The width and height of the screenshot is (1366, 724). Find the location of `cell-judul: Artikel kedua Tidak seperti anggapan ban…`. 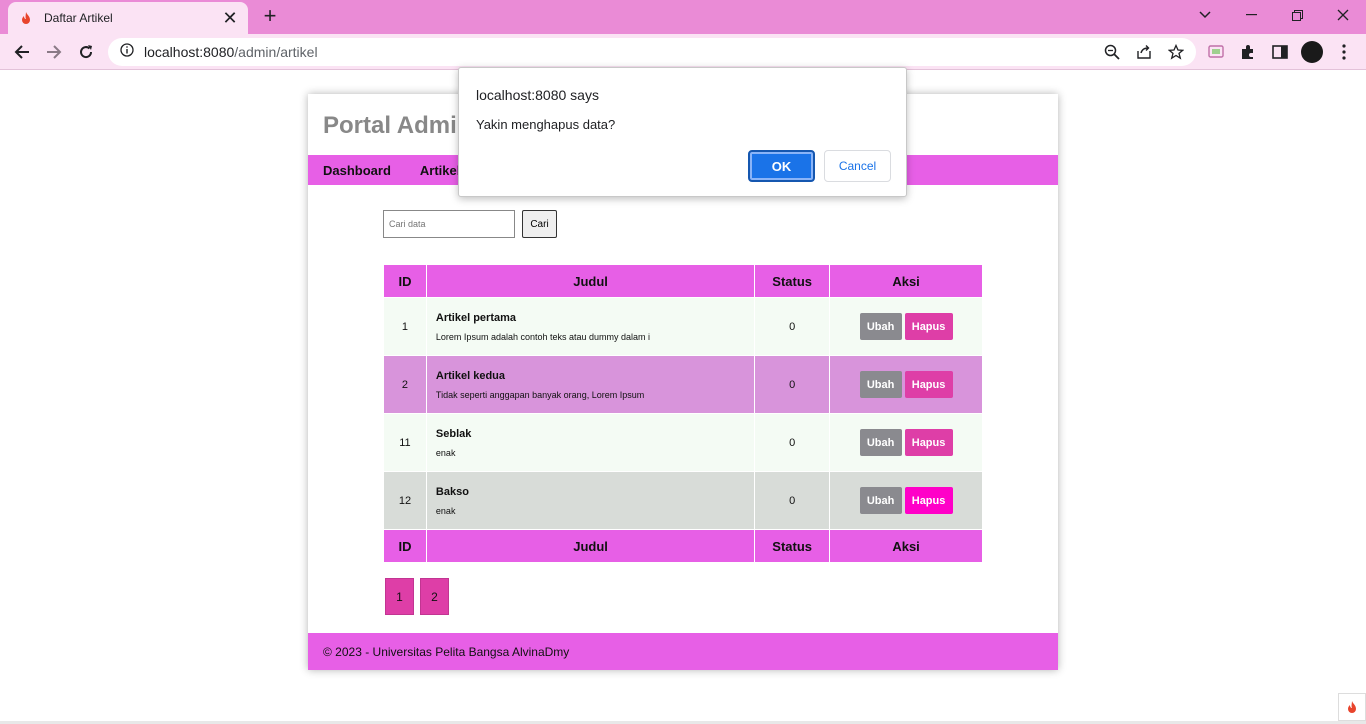

cell-judul: Artikel kedua Tidak seperti anggapan ban… is located at coordinates (590, 384).